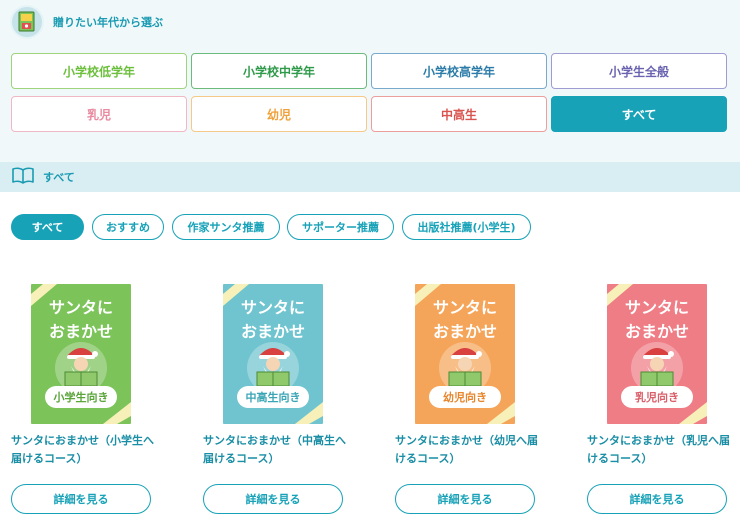  What do you see at coordinates (660, 450) in the screenshot?
I see `product-title-link: サンタにおまかせ（乳児へ届けるコース）` at bounding box center [660, 450].